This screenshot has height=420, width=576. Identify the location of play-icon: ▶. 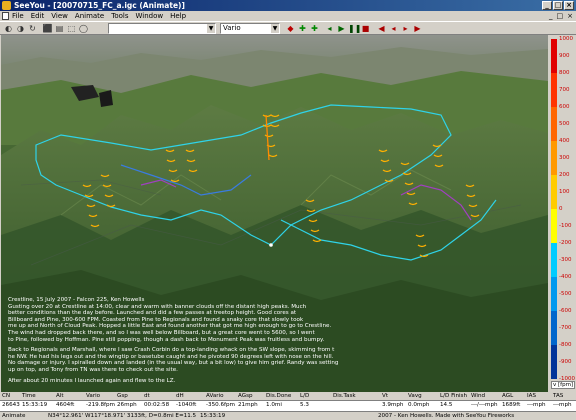
(341, 28).